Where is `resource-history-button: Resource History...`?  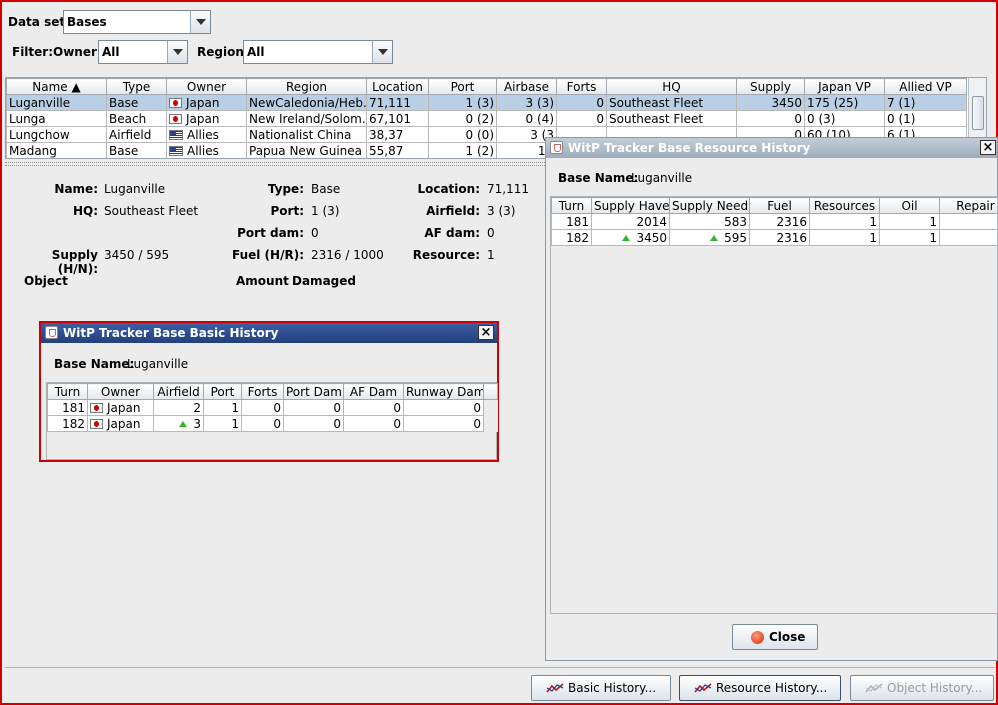 resource-history-button: Resource History... is located at coordinates (760, 688).